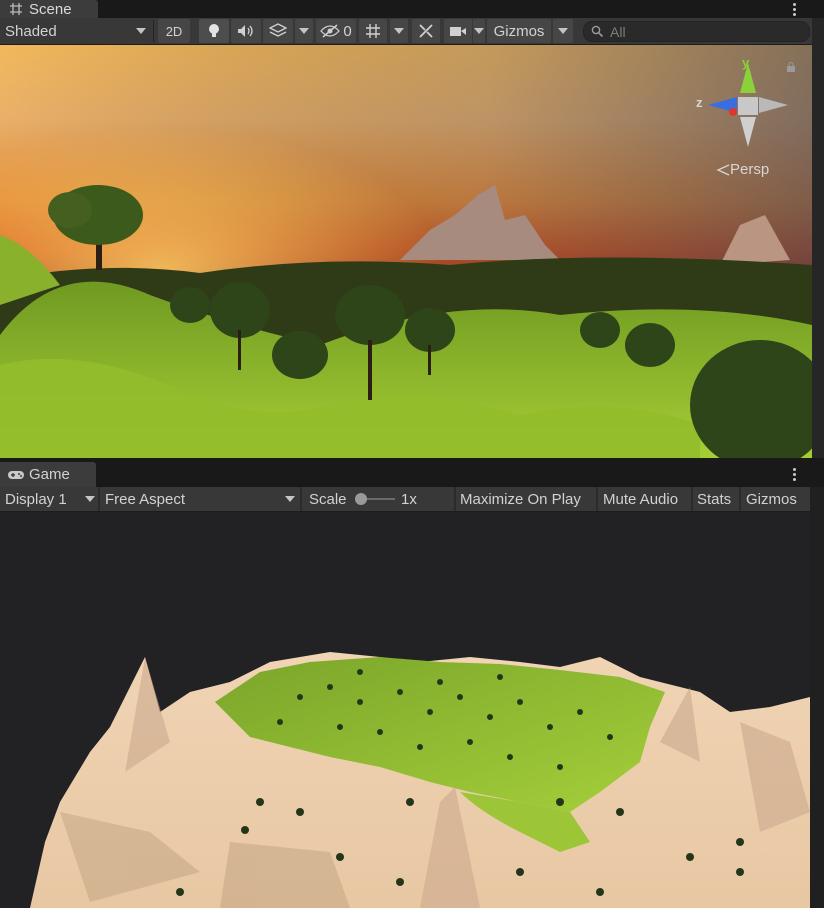  Describe the element at coordinates (746, 62) in the screenshot. I see `axis-y-label: y` at that location.